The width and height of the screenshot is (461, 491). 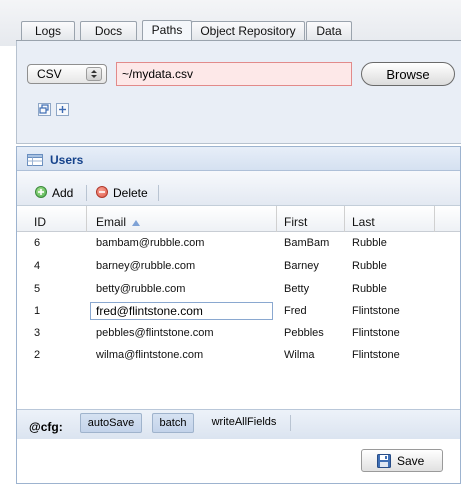 I want to click on table-row: 2 wilma@flintstone.com Wilma Flintstone, so click(x=238, y=357).